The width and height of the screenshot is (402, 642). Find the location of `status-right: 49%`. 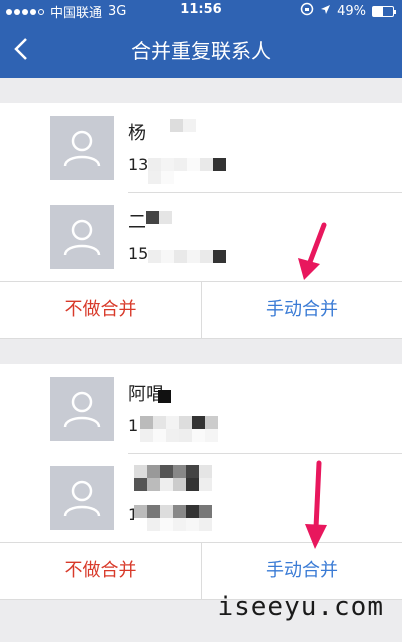

status-right: 49% is located at coordinates (348, 11).